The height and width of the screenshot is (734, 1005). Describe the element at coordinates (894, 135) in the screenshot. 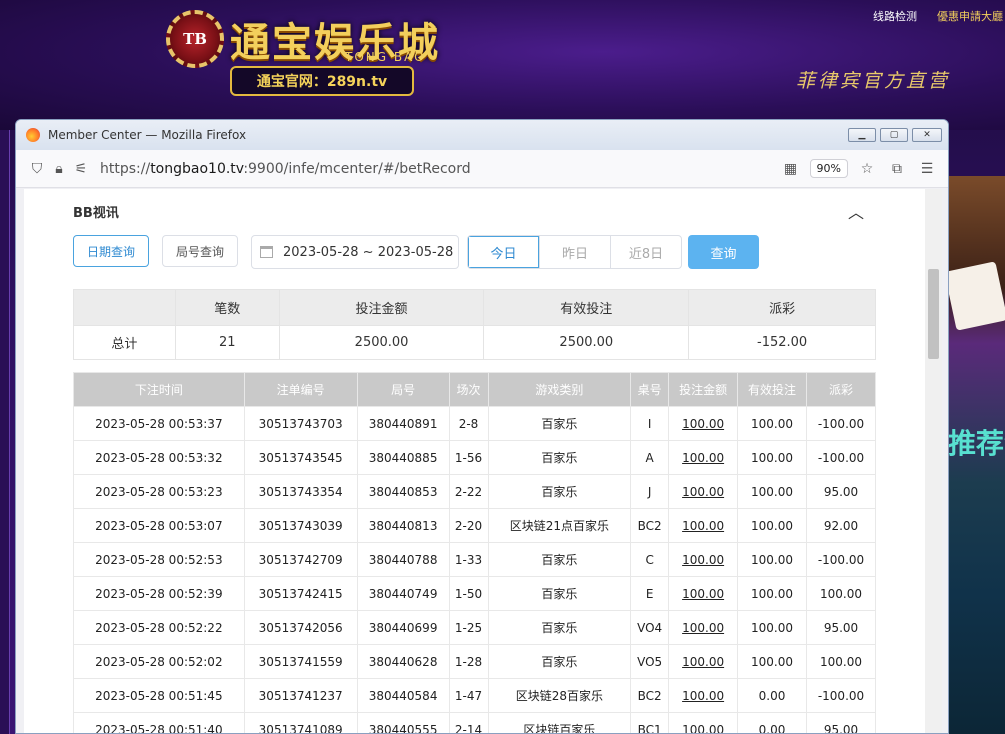

I see `maximize-button: ▢` at that location.